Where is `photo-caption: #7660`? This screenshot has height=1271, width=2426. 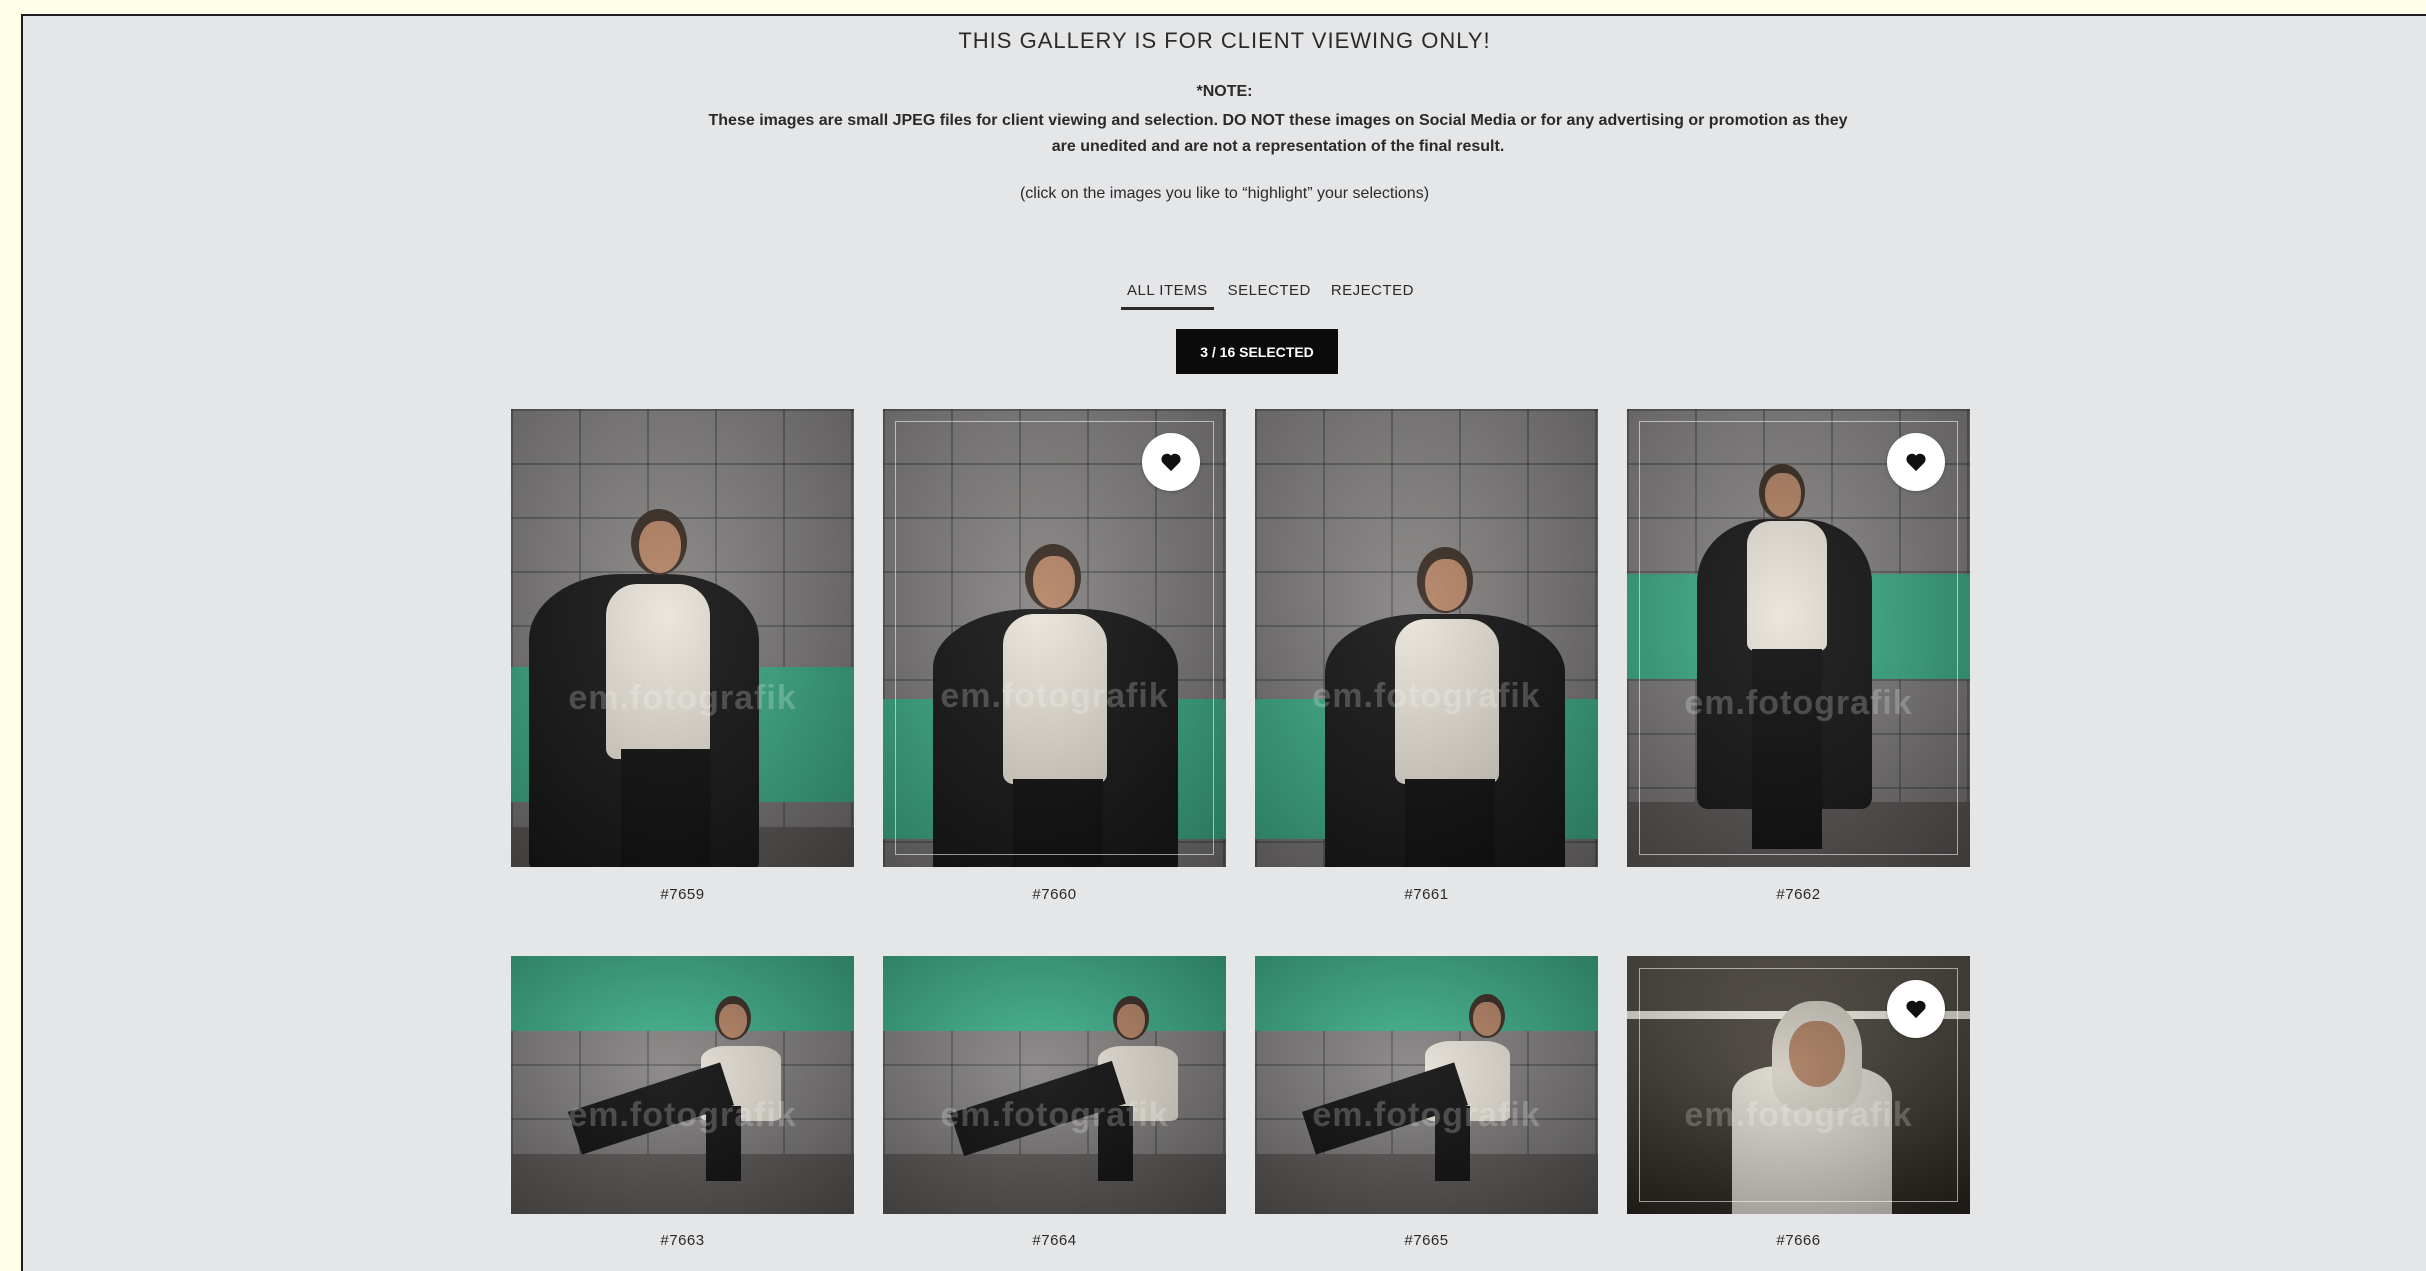
photo-caption: #7660 is located at coordinates (1054, 894).